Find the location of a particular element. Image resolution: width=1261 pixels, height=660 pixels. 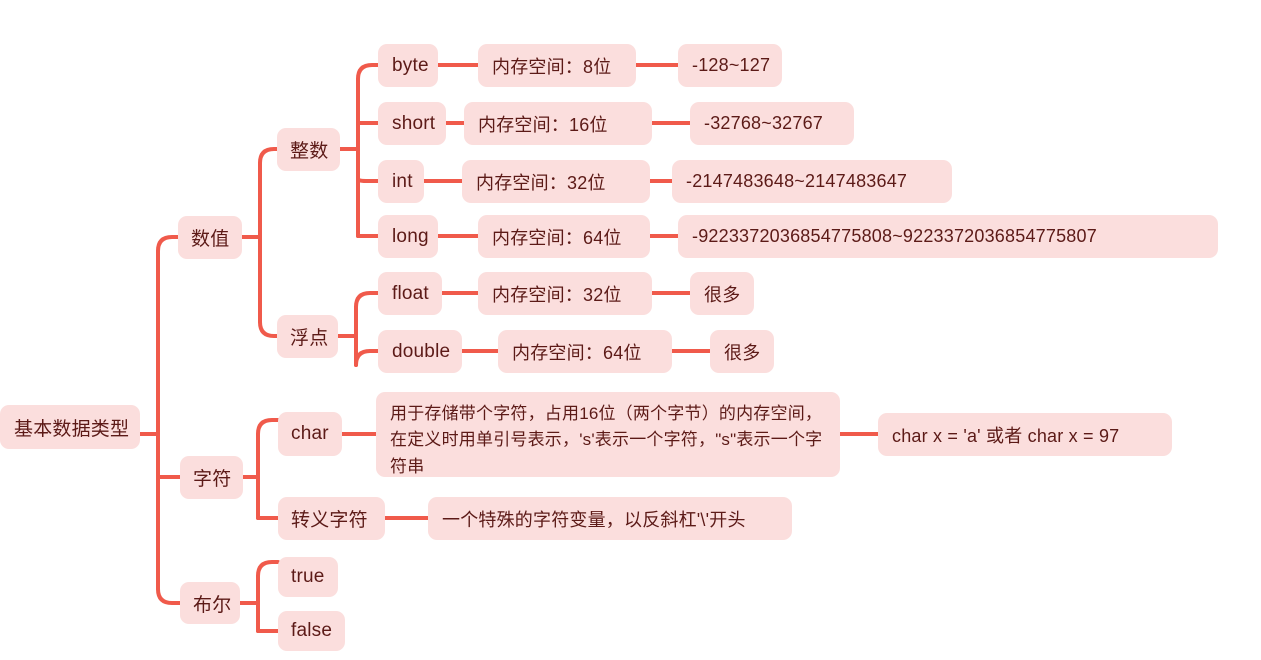

node-type-short-label: short is located at coordinates (414, 123).